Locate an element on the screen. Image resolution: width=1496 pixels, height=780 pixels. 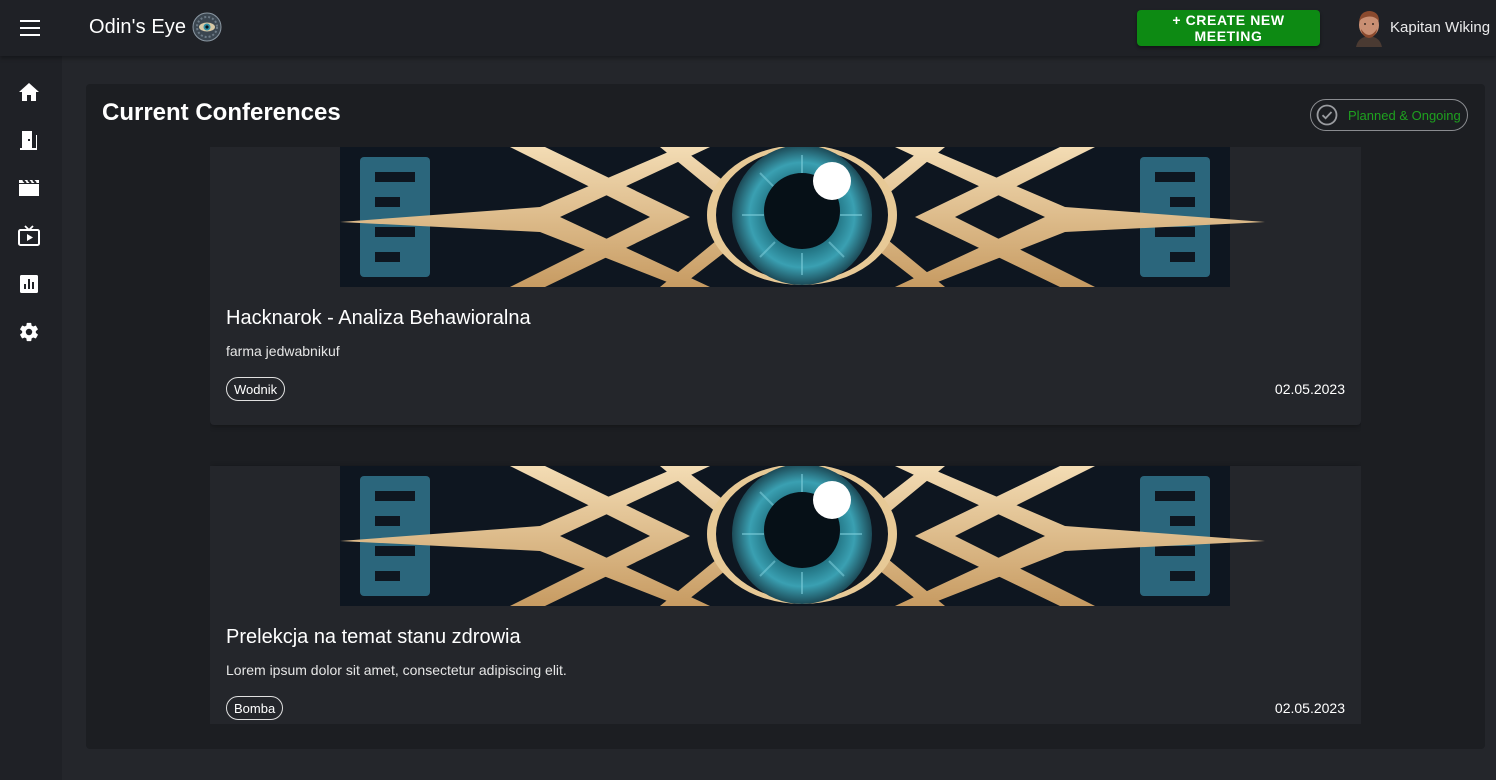
conference-description: farma jedwabnikuf is located at coordinates (283, 351).